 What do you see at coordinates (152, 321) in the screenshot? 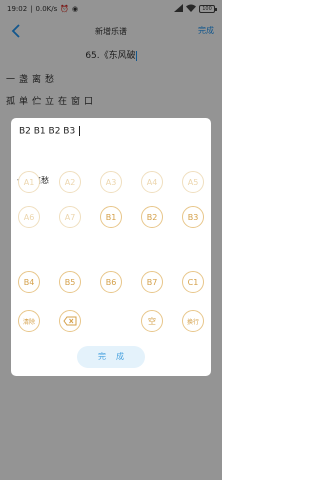
I see `space-button: 空` at bounding box center [152, 321].